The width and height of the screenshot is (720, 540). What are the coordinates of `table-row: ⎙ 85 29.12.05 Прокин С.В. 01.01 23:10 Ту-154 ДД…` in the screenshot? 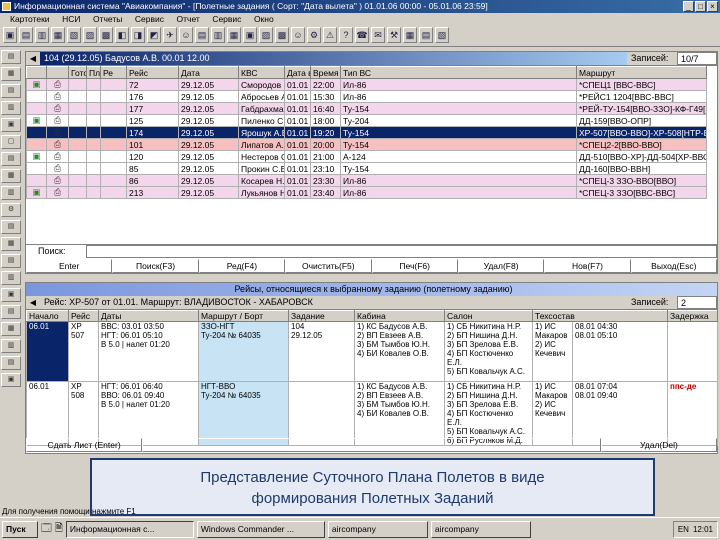 It's located at (366, 168).